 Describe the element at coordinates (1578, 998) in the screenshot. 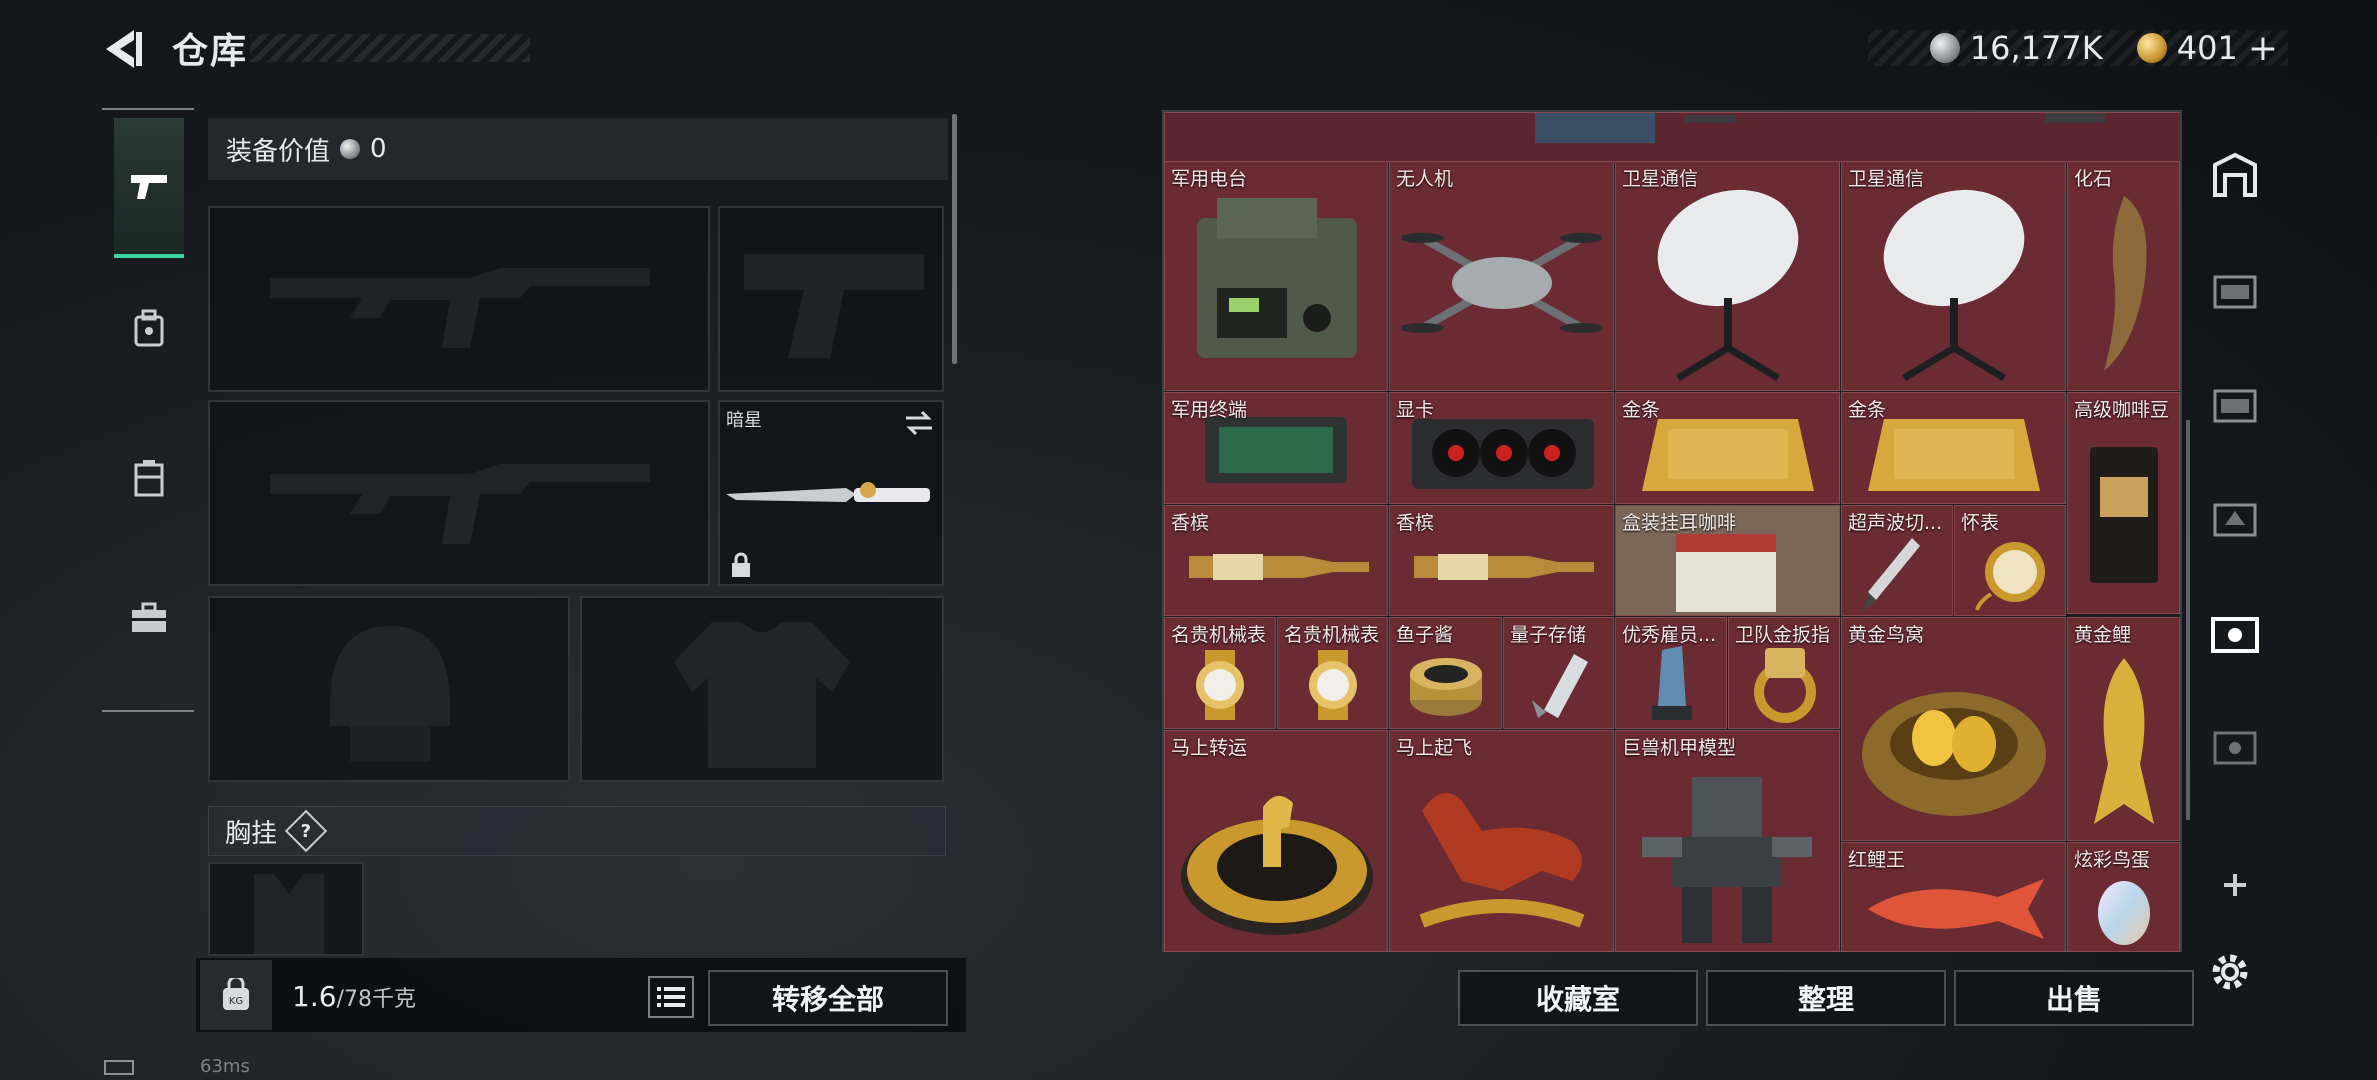

I see `collection-room-button: 收藏室` at that location.